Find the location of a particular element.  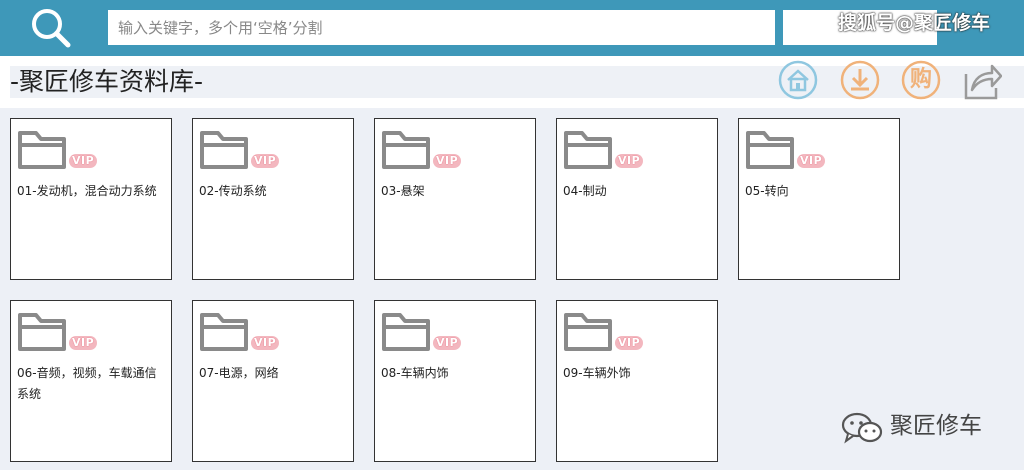

folder-card: VIP 06-音频，视频，车载通信系统 is located at coordinates (91, 381).